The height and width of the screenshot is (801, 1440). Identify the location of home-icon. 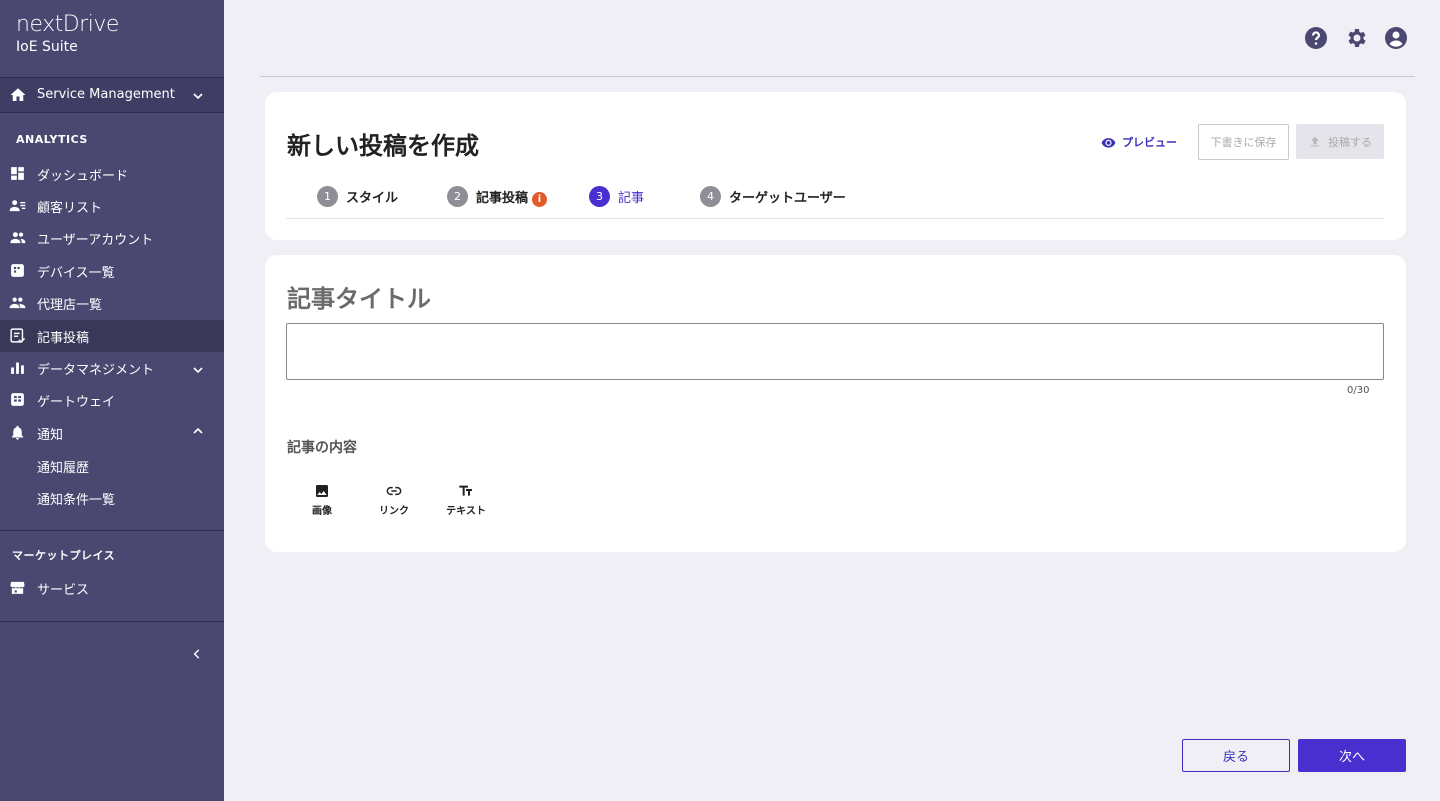
(18, 94).